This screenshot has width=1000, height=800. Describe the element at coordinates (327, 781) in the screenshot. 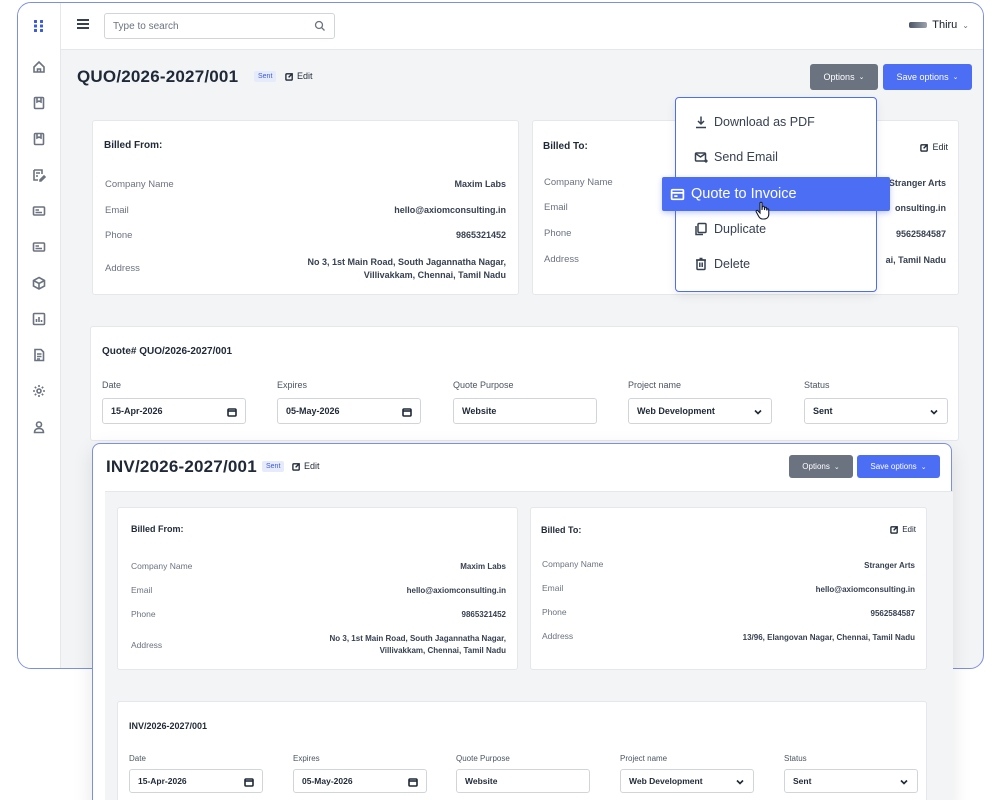

I see `expires-value: 05-May-2026` at that location.